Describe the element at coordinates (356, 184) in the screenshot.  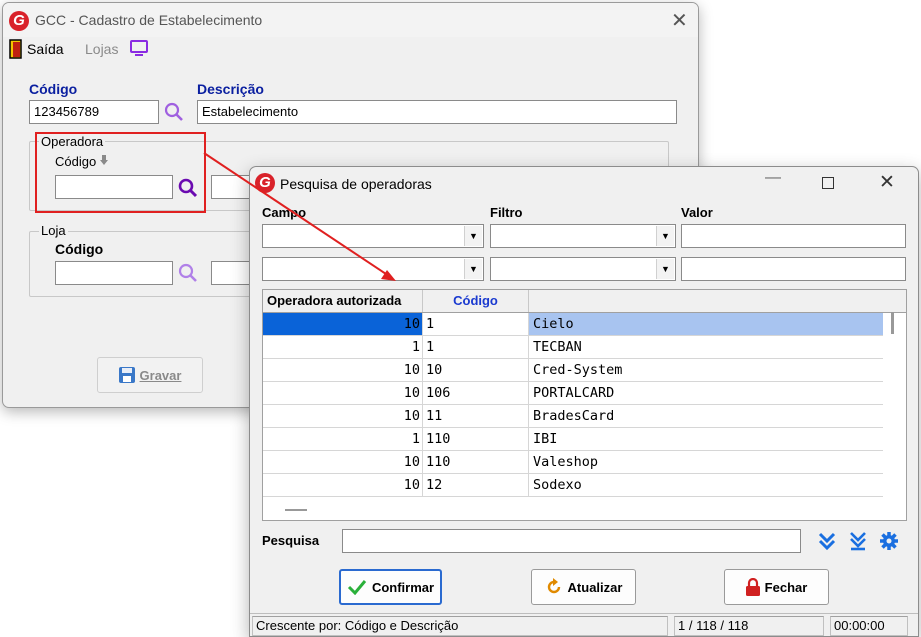
I see `pesquisa-title: Pesquisa de operadoras` at that location.